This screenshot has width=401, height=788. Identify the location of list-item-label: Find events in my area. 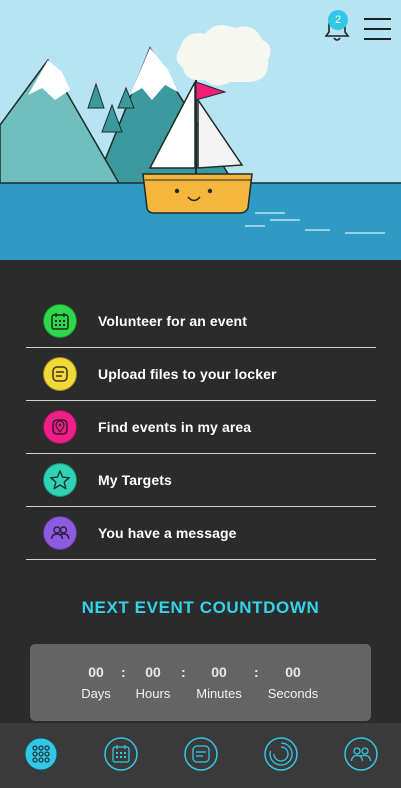
(175, 427).